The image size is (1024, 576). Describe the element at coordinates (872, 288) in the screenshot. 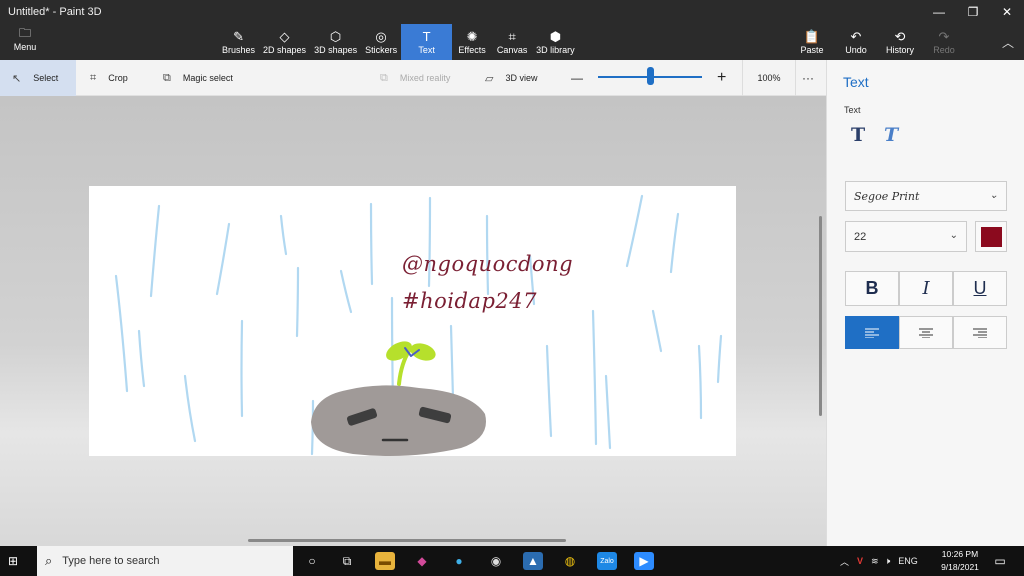

I see `bold-button: B` at that location.